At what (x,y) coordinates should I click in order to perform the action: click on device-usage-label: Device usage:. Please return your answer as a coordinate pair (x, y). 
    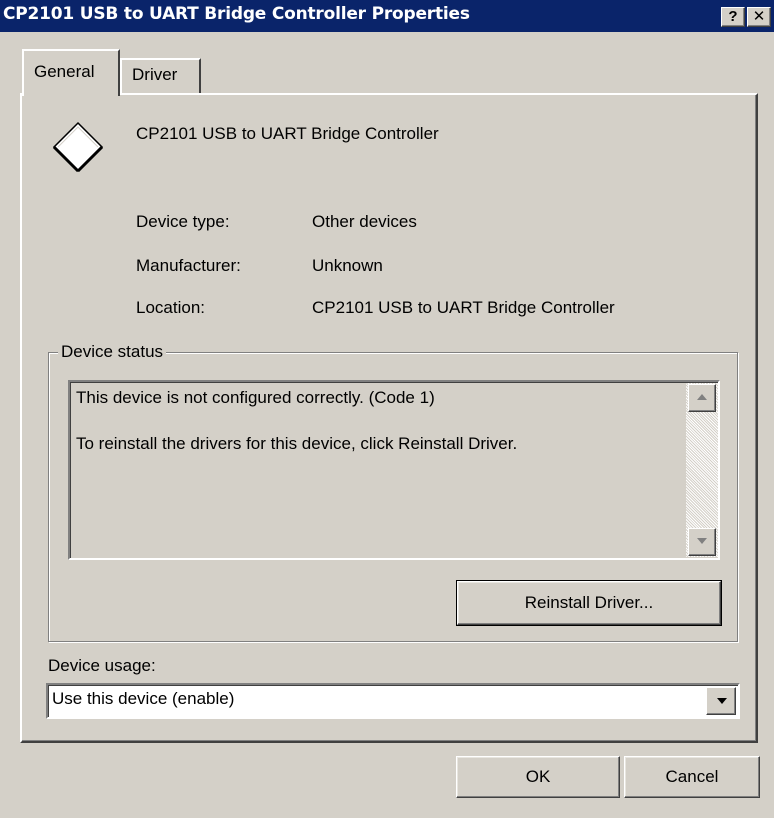
    Looking at the image, I should click on (102, 665).